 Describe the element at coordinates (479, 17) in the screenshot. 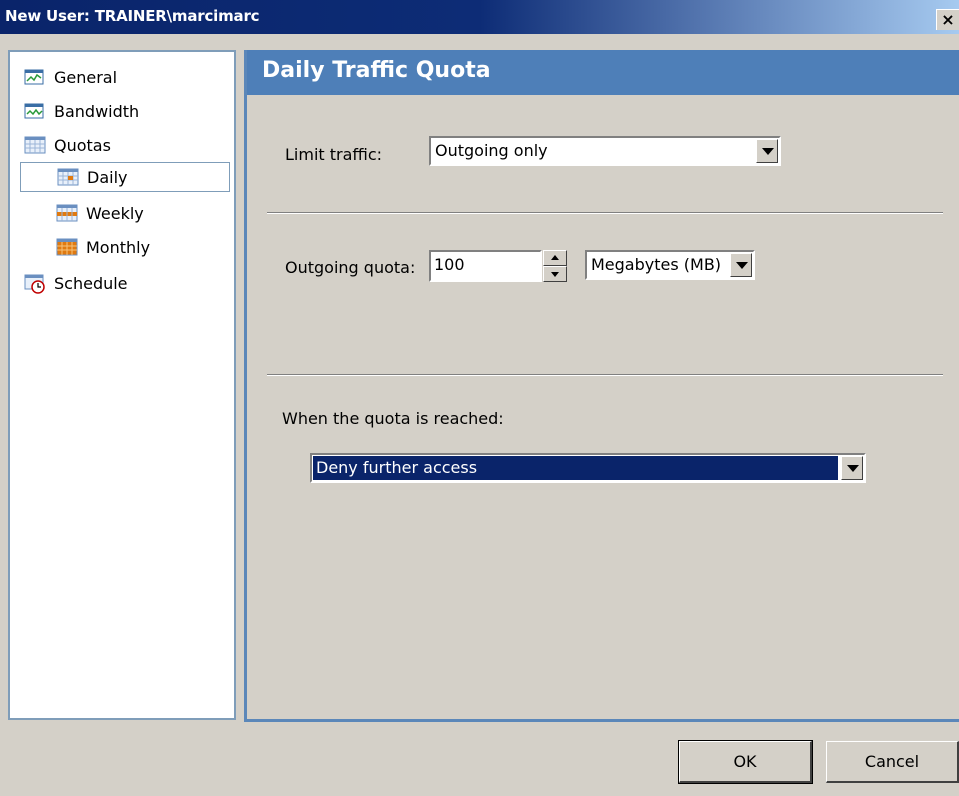

I see `title-bar: New User: TRAINER\marcimarc ×` at that location.